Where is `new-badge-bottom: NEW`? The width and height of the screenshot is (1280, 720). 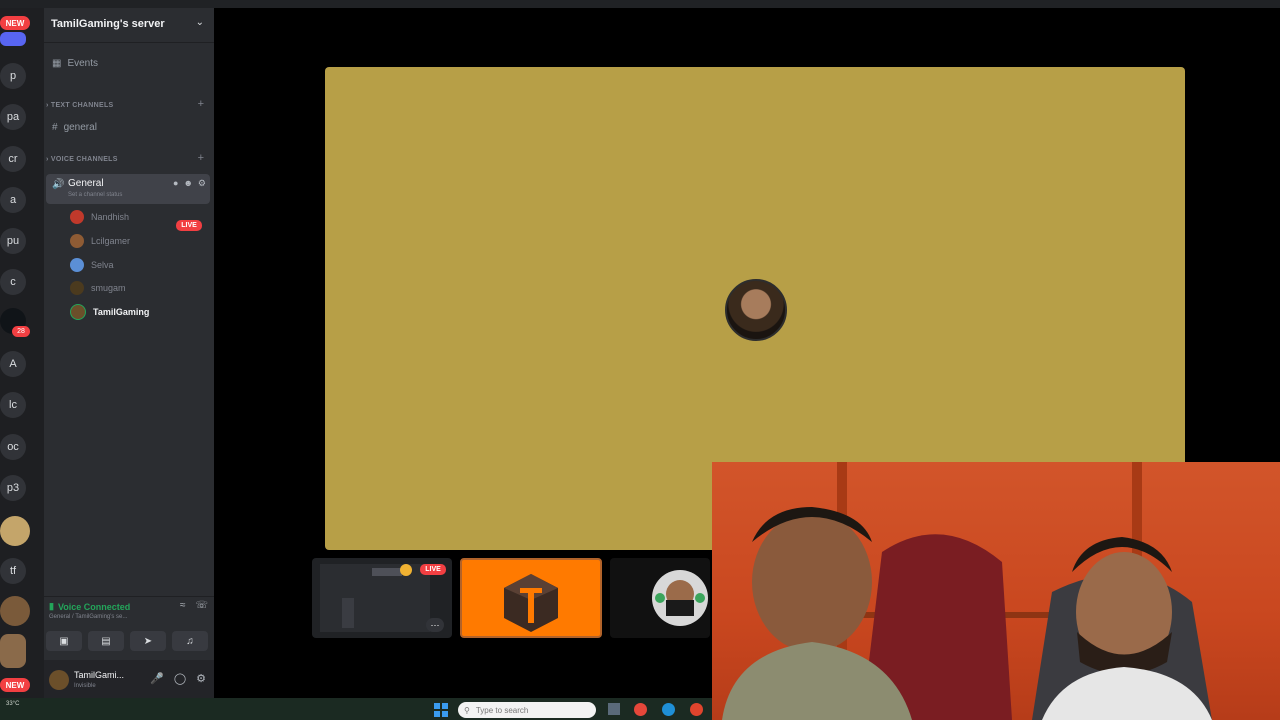
new-badge-bottom: NEW is located at coordinates (15, 685).